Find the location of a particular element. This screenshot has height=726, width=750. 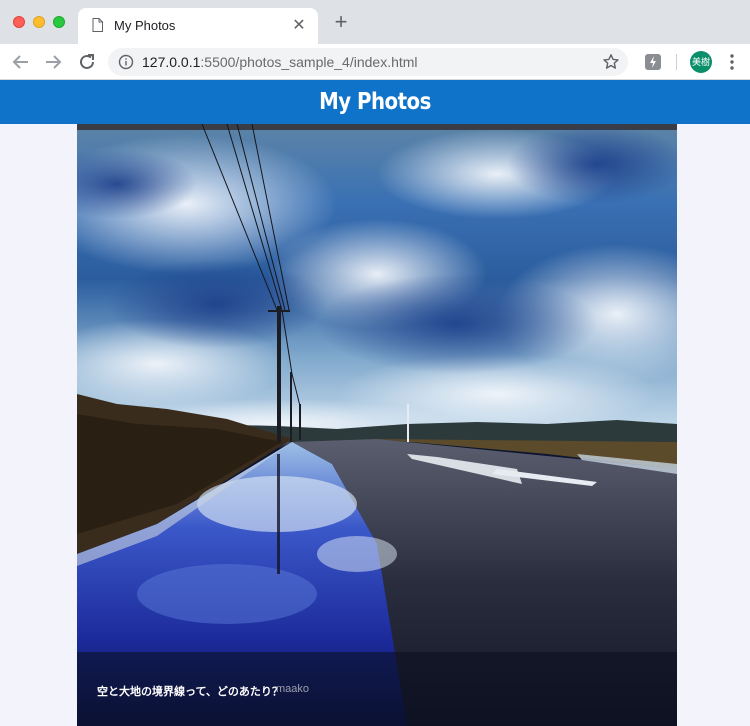

reload-icon is located at coordinates (87, 62).